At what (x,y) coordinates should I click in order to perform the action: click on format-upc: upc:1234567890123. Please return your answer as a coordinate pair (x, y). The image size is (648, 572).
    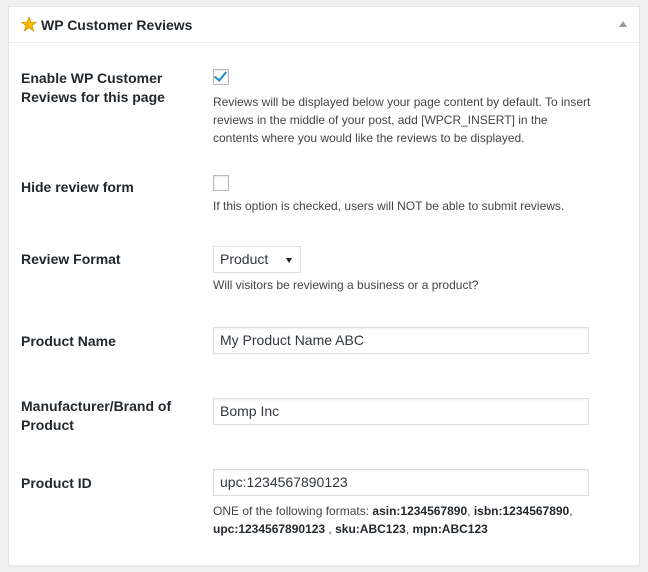
    Looking at the image, I should click on (269, 529).